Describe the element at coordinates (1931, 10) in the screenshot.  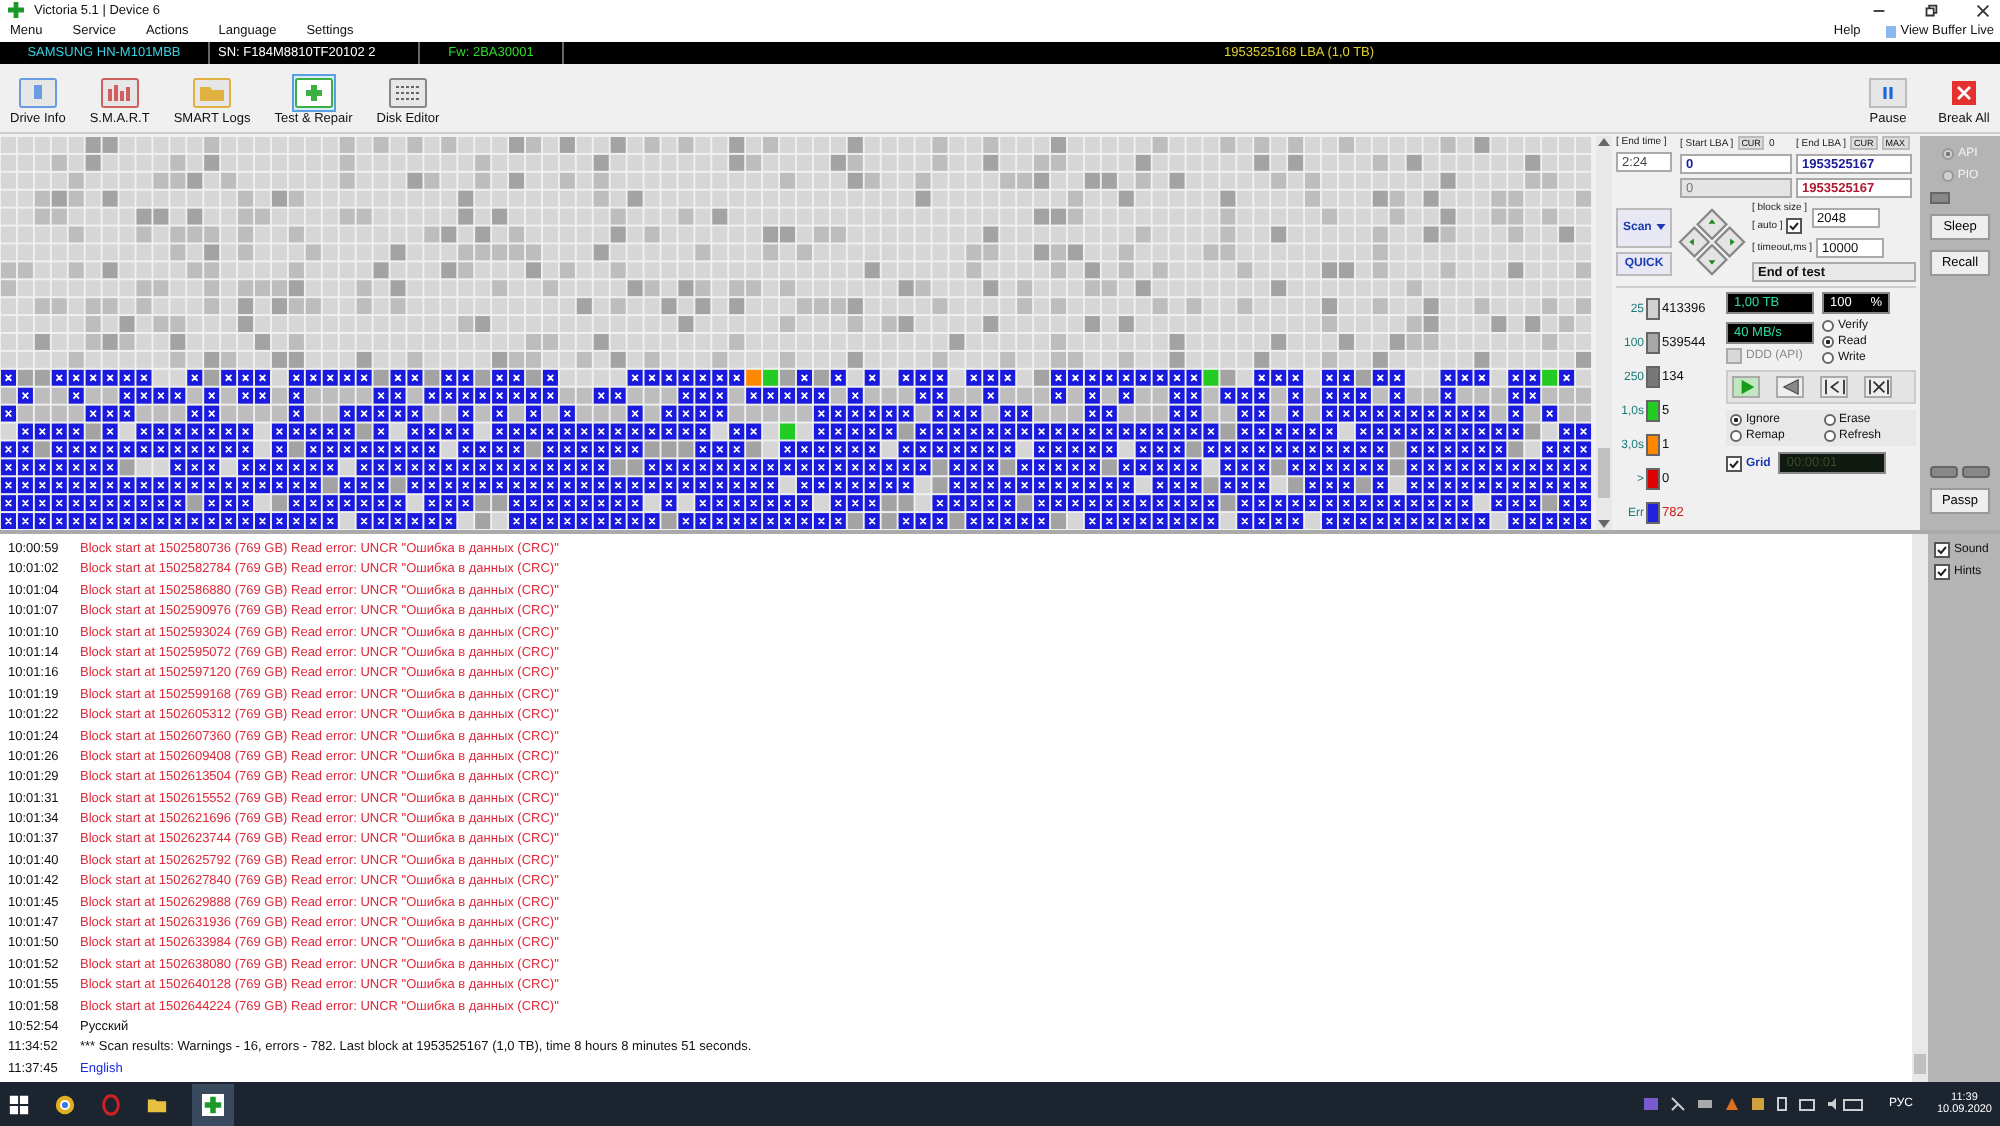
I see `restore-icon` at that location.